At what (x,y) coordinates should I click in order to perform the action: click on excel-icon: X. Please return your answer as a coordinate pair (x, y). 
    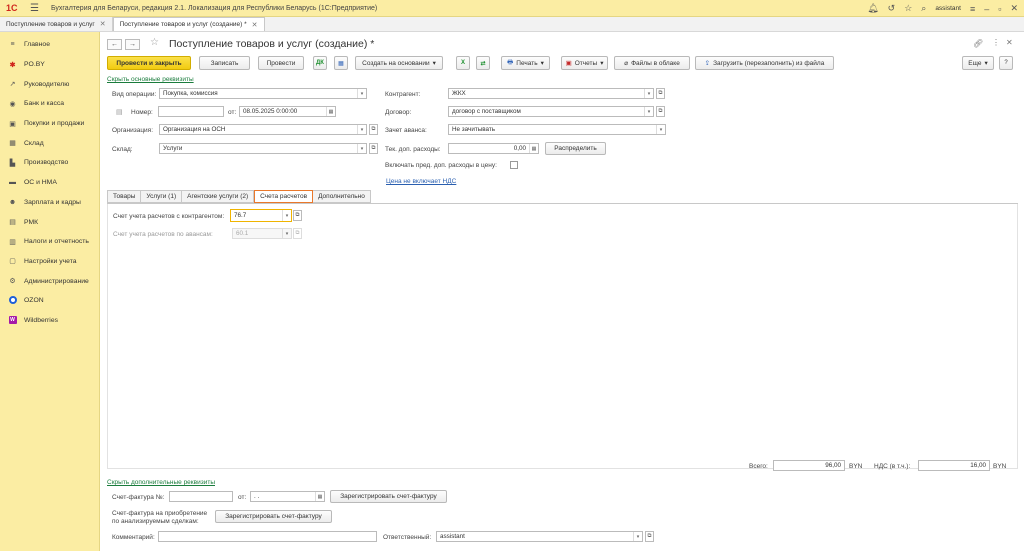
    Looking at the image, I should click on (463, 63).